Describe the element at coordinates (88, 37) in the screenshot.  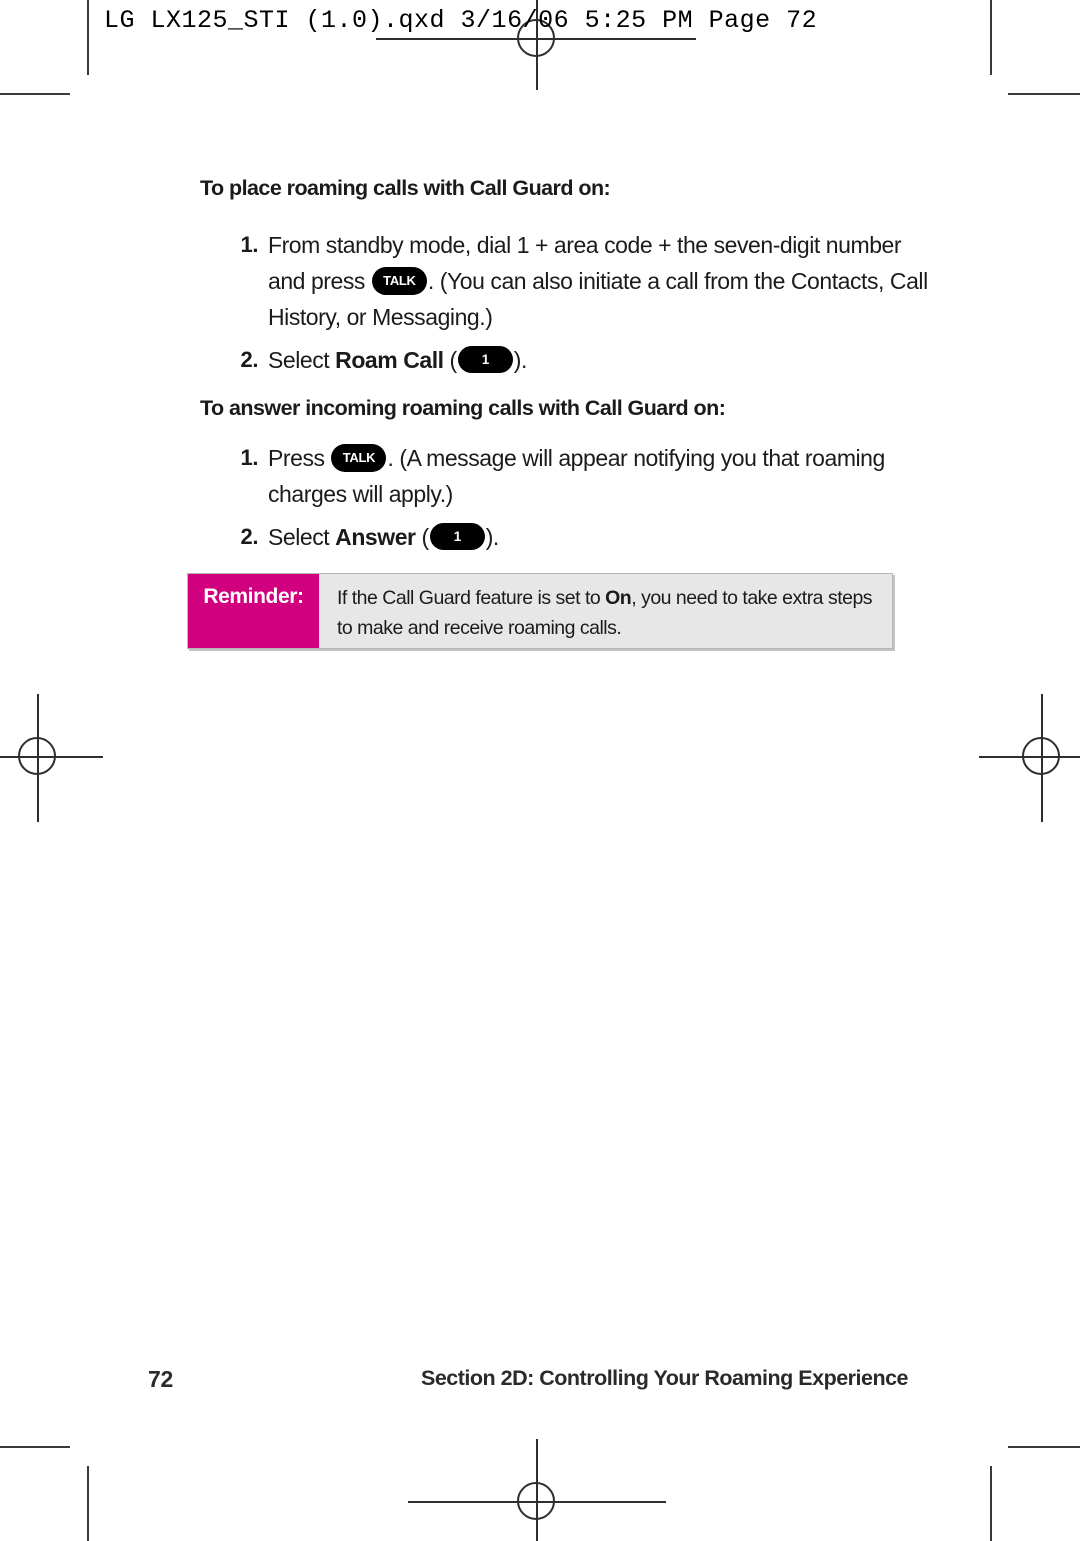
I see `crop-mark-top-left-vertical` at that location.